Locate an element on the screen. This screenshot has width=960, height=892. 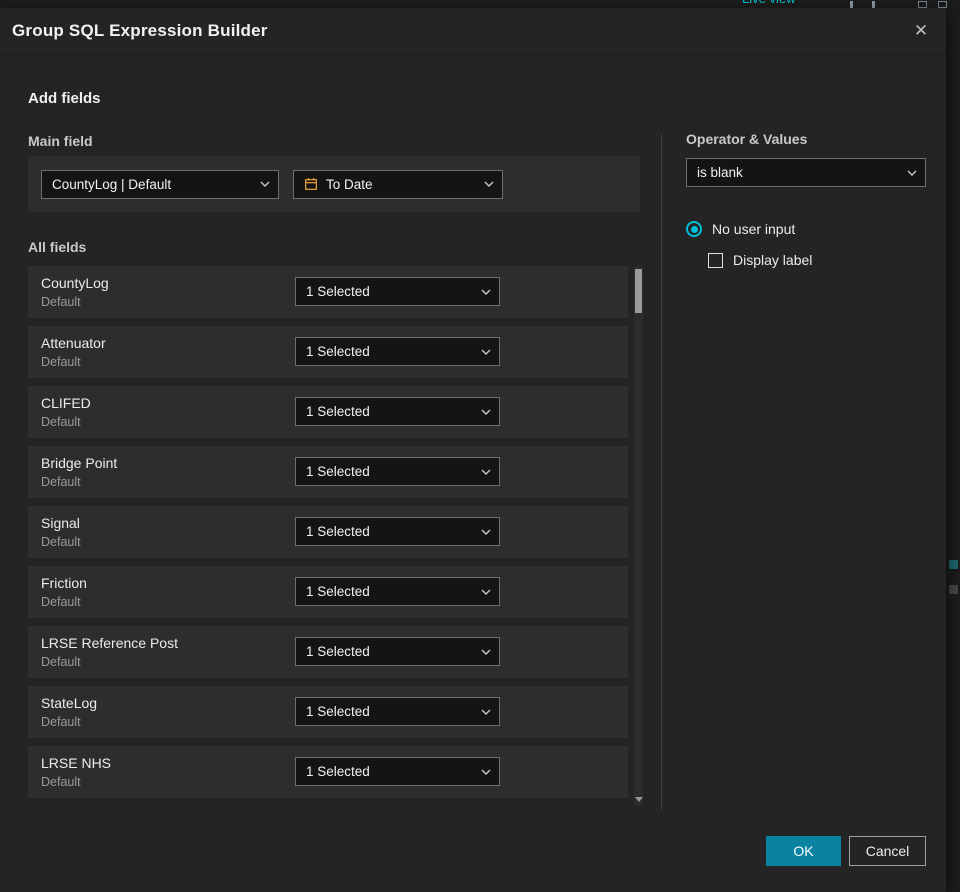
dialog-title: Group SQL Expression Builder is located at coordinates (140, 30).